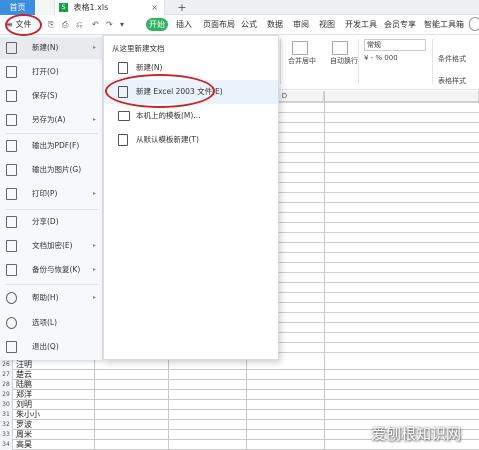  Describe the element at coordinates (275, 25) in the screenshot. I see `tab-data: 数据` at that location.